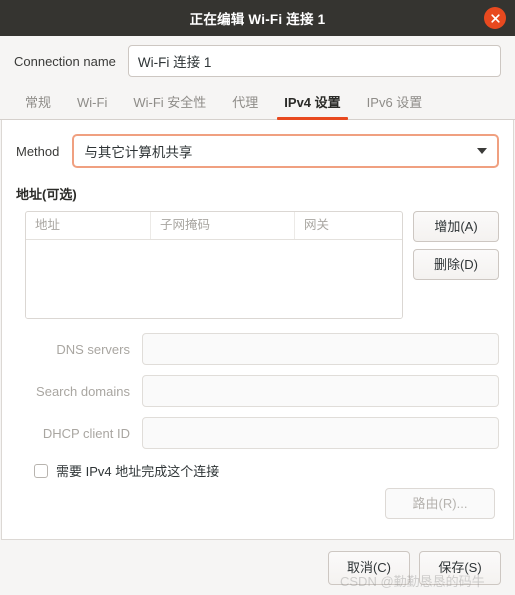  I want to click on require-ipv4-label: 需要 IPv4 地址完成这个连接, so click(138, 471).